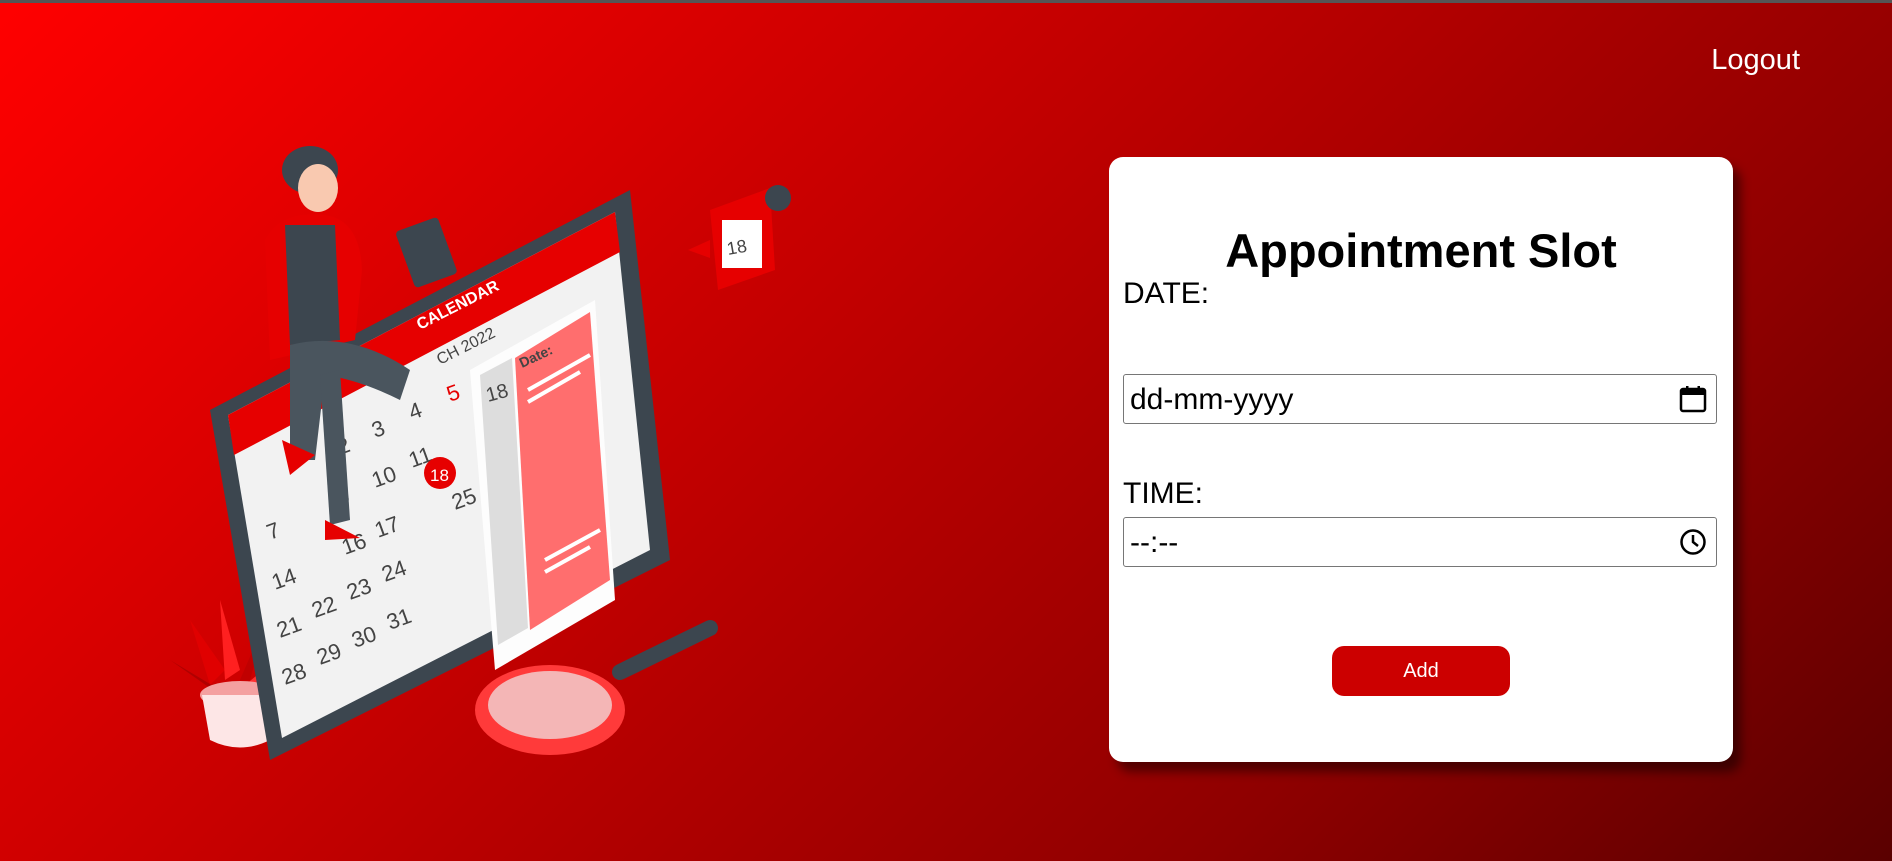  Describe the element at coordinates (1693, 542) in the screenshot. I see `clock-icon` at that location.